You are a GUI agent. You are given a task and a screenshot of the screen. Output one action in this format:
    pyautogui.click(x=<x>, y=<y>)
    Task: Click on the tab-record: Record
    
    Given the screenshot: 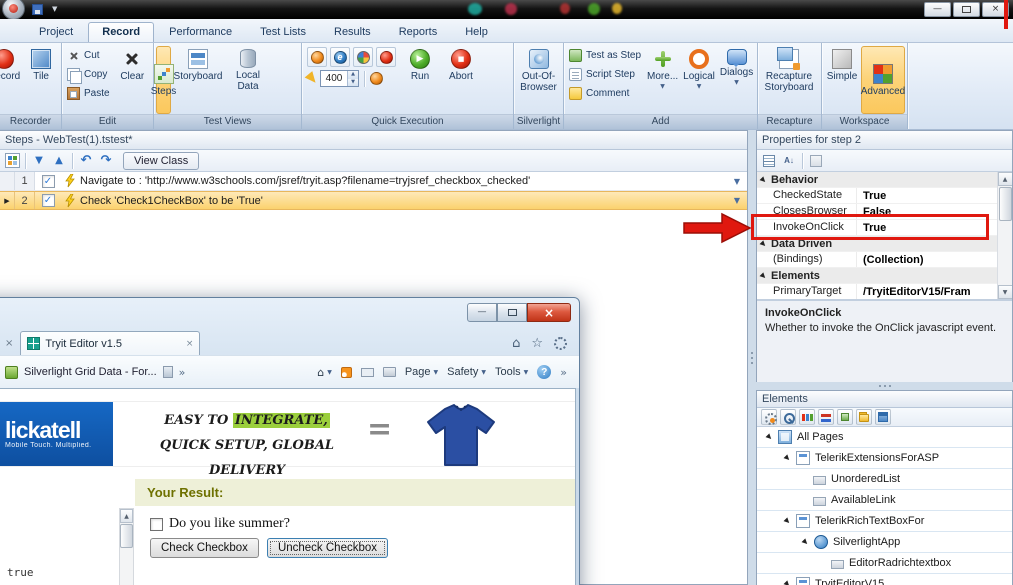 What is the action you would take?
    pyautogui.click(x=121, y=32)
    